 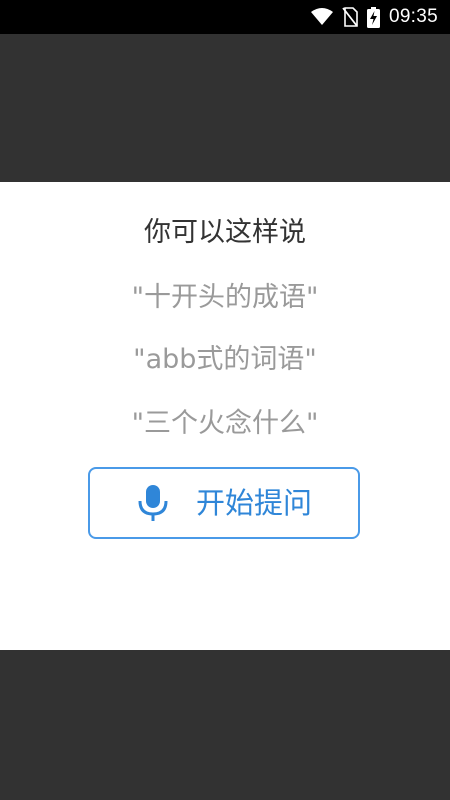 What do you see at coordinates (225, 17) in the screenshot?
I see `status-bar: 09:35` at bounding box center [225, 17].